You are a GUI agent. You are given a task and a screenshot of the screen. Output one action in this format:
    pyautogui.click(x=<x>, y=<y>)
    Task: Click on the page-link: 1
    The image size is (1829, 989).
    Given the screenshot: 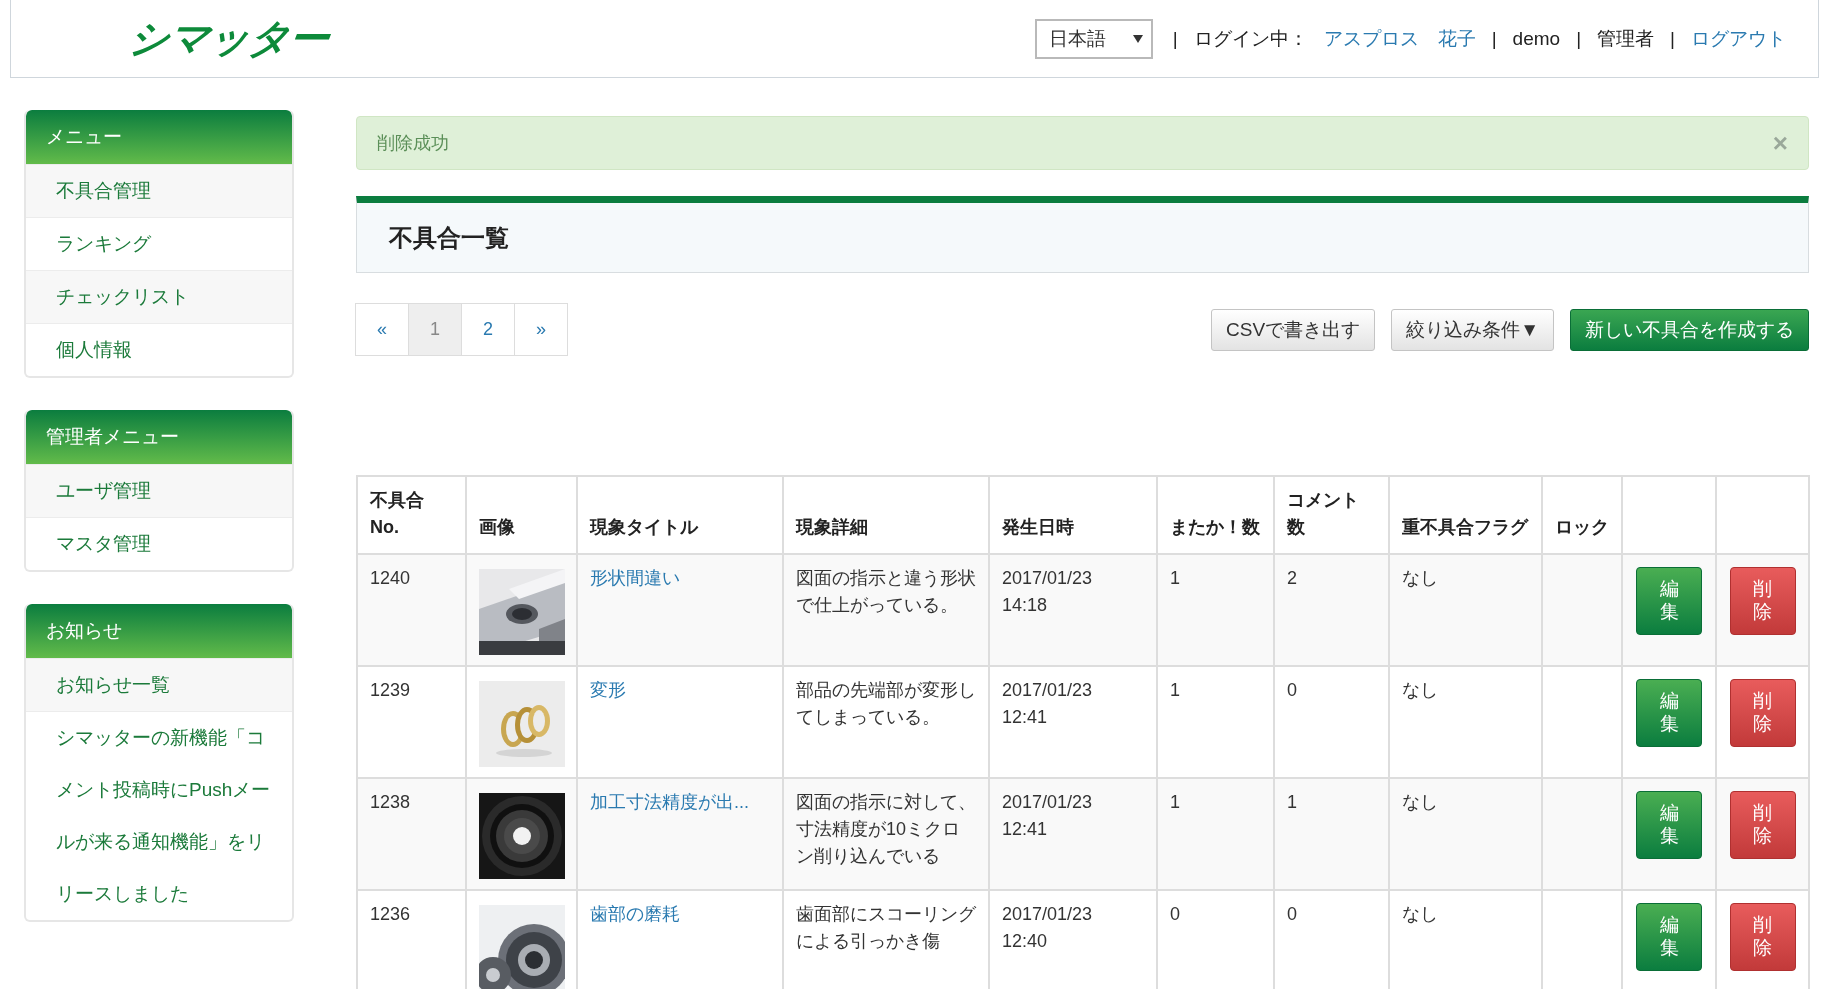 What is the action you would take?
    pyautogui.click(x=435, y=329)
    